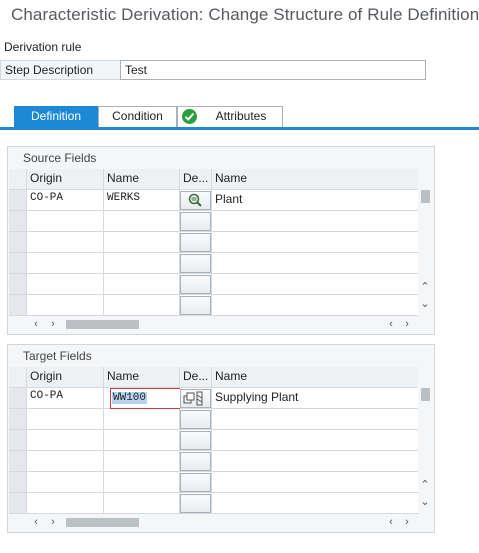 Image resolution: width=479 pixels, height=553 pixels. I want to click on step-description-input: Test, so click(273, 70).